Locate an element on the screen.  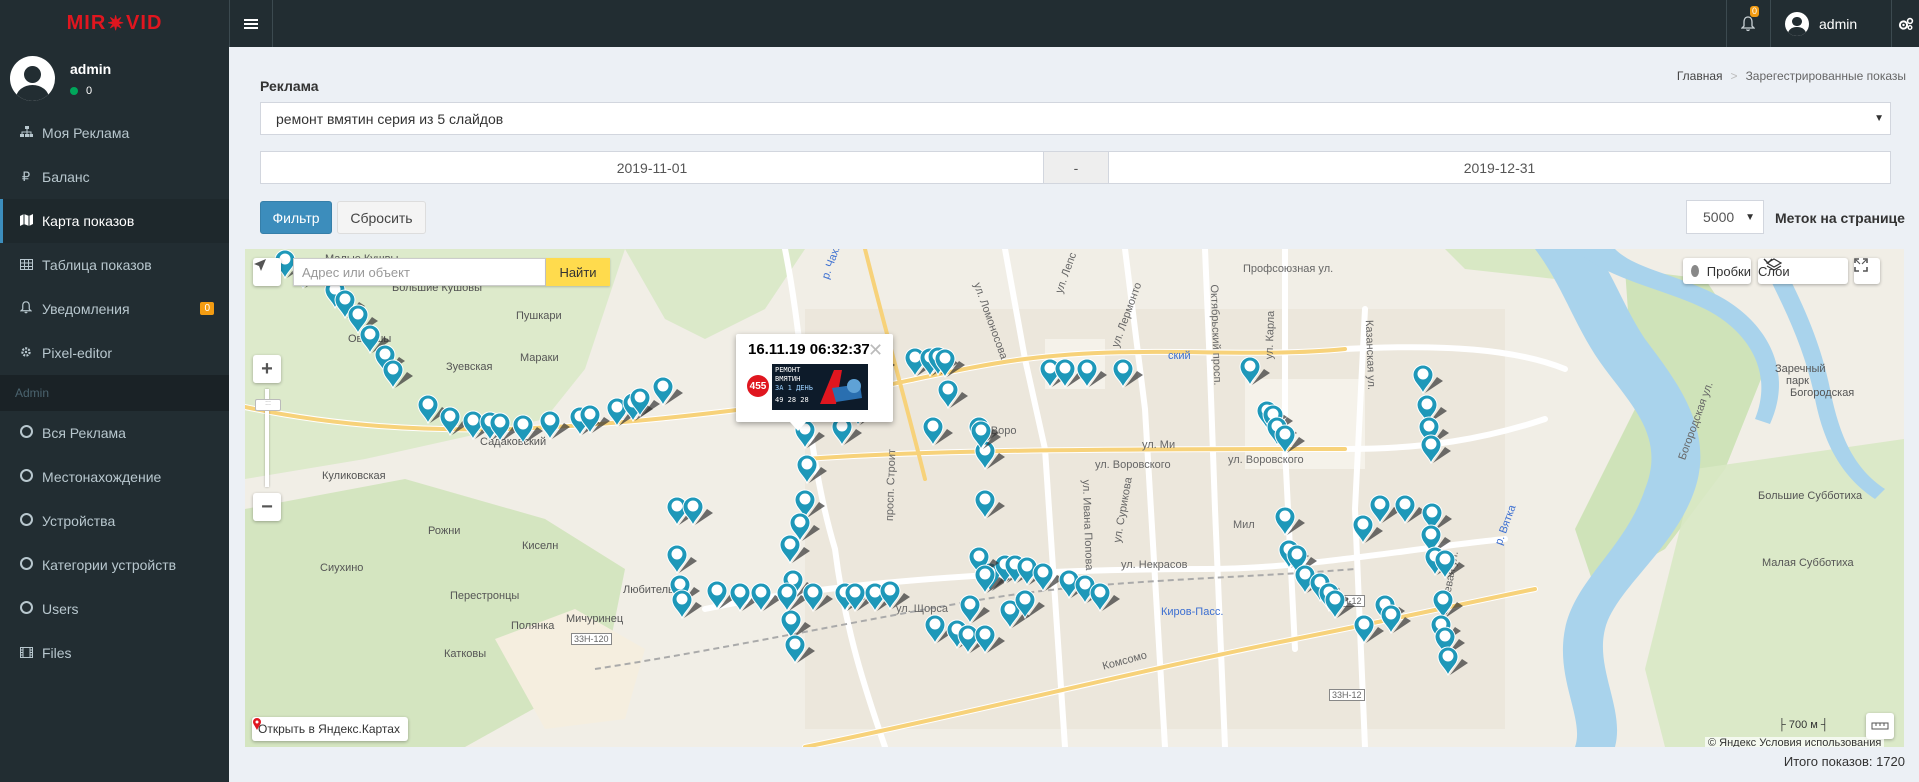
brand-star: ✷ is located at coordinates (116, 24).